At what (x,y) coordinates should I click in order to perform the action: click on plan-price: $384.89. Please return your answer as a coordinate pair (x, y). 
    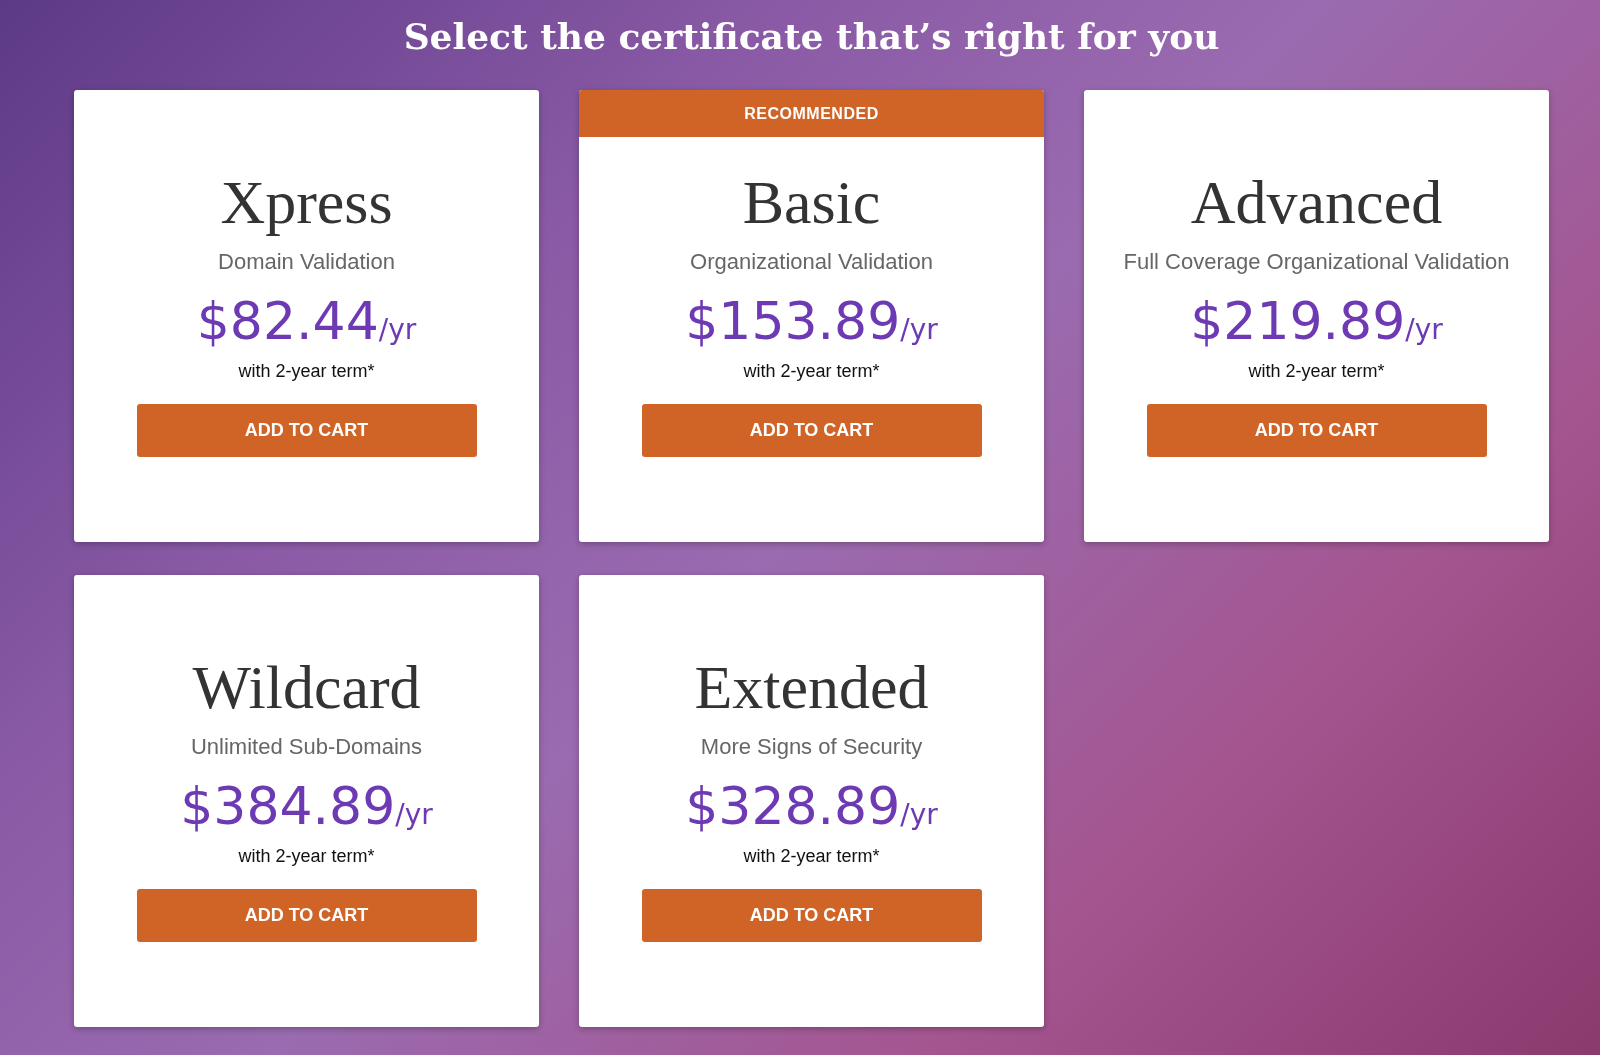
    Looking at the image, I should click on (288, 806).